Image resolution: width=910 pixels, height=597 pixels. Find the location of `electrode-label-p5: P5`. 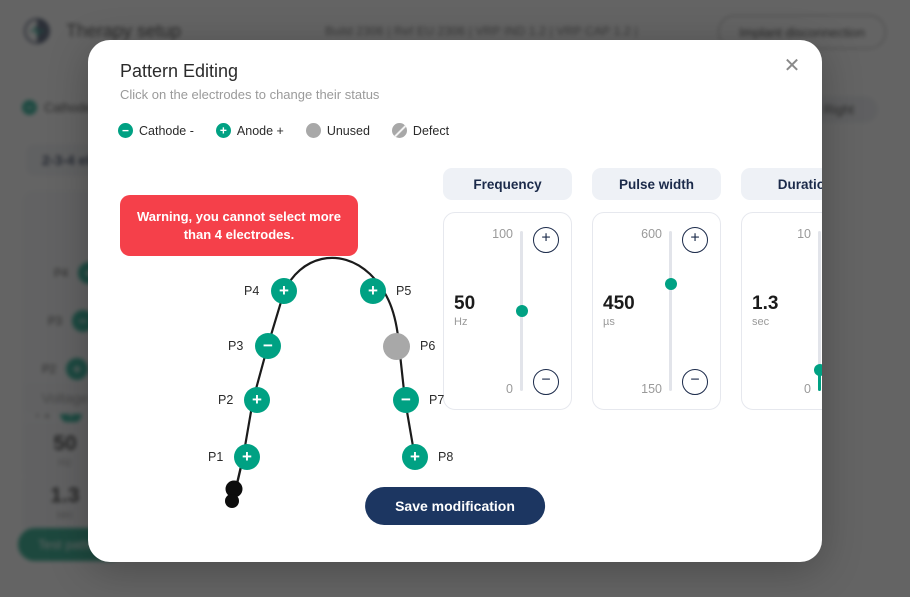

electrode-label-p5: P5 is located at coordinates (404, 291).